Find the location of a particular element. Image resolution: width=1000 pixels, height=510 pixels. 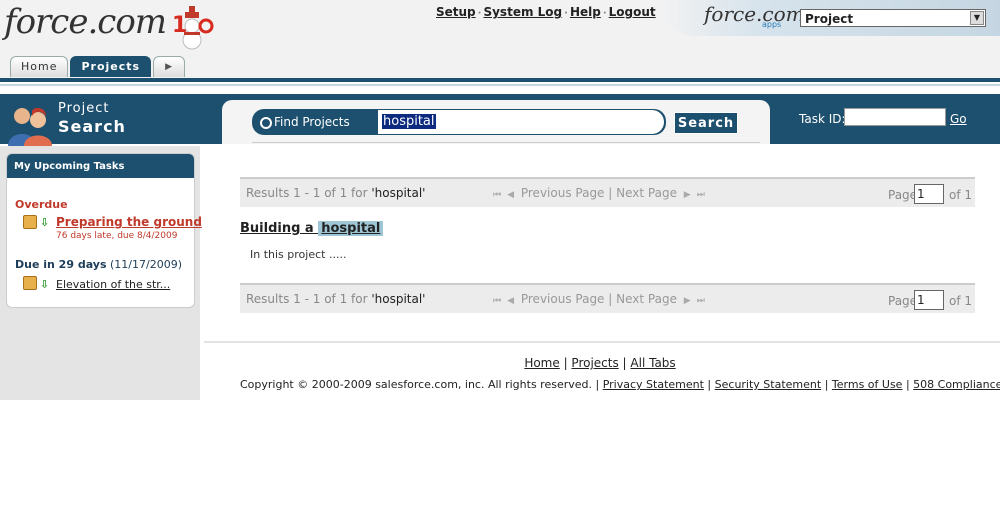

result-title-link: Building a hospital is located at coordinates (312, 228).